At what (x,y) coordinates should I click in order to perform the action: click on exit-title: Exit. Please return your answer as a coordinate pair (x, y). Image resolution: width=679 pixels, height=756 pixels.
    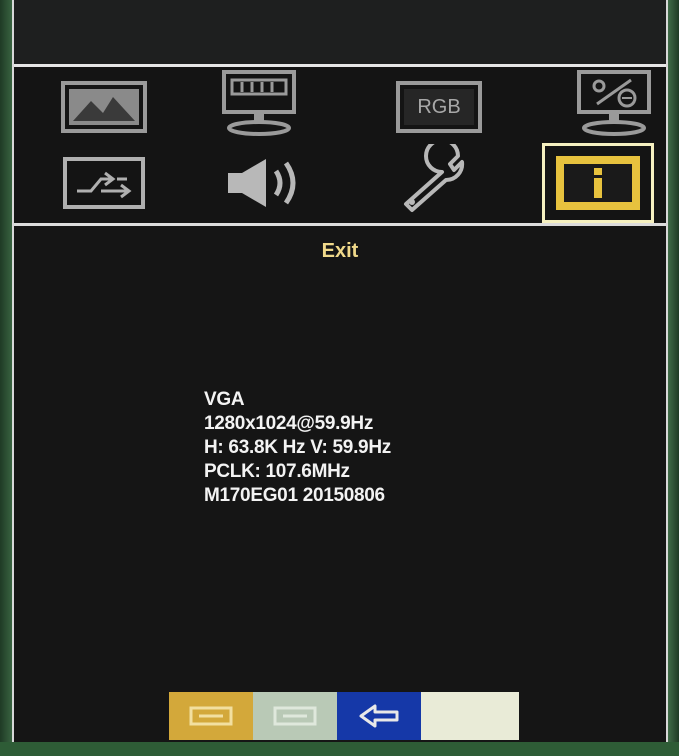
    Looking at the image, I should click on (340, 251).